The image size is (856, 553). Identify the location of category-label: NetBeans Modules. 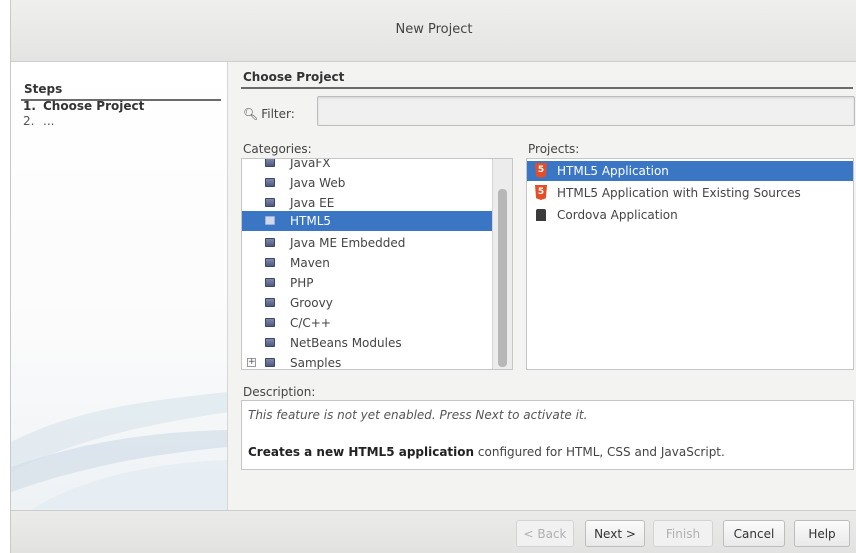
(346, 343).